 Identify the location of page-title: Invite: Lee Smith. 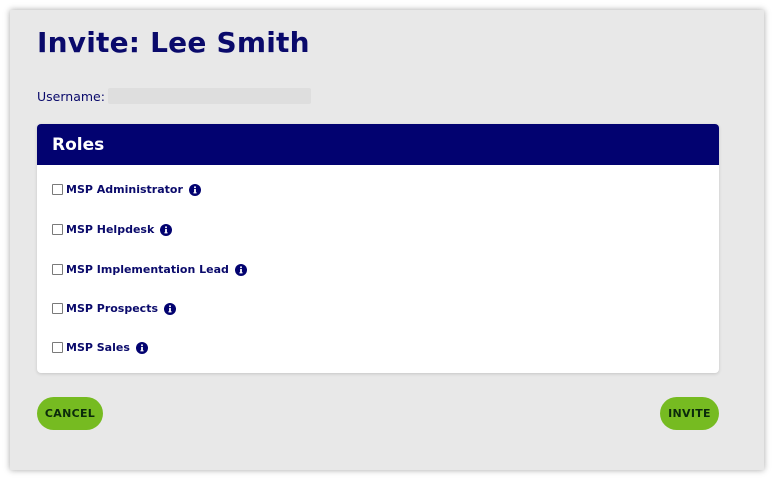
(173, 42).